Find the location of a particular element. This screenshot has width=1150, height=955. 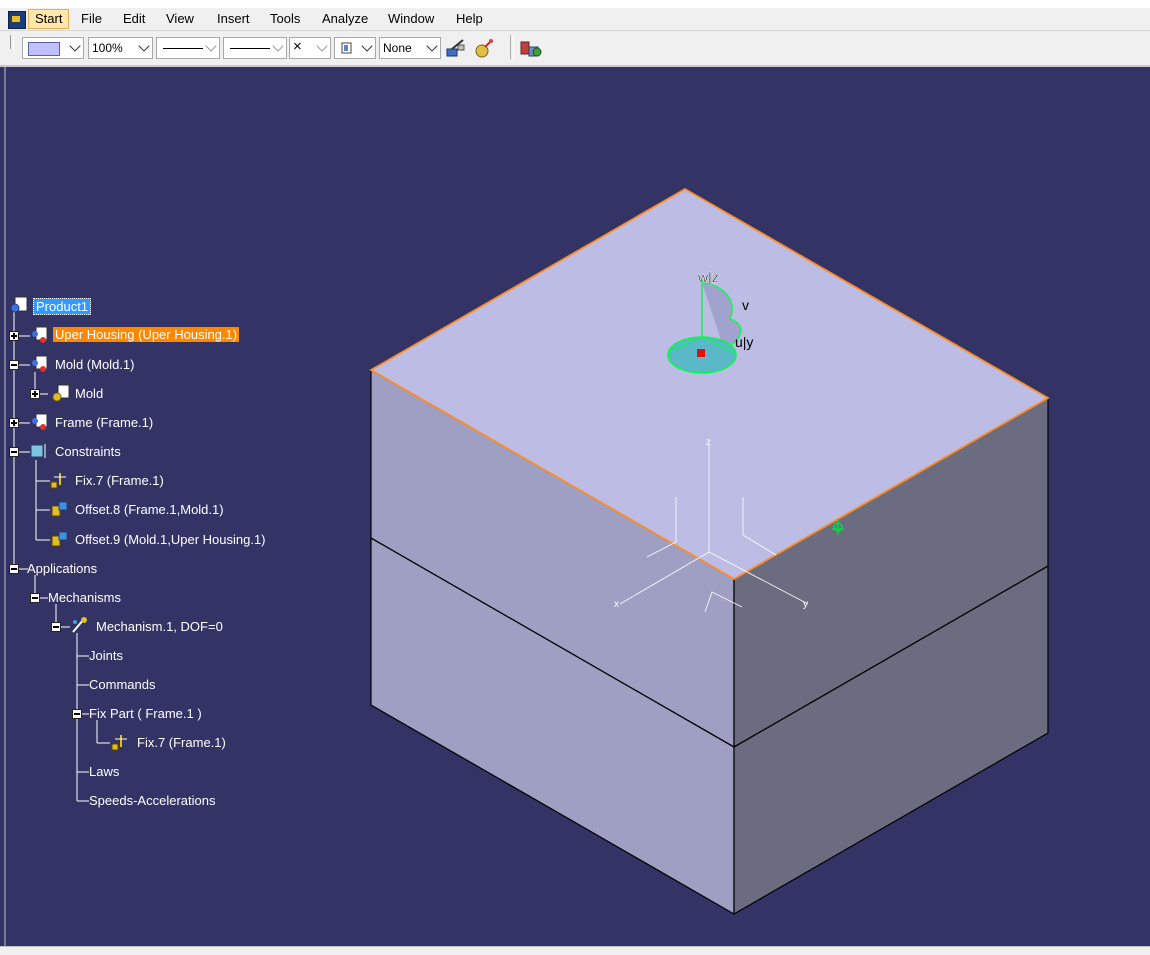

tree-node-joints: Joints is located at coordinates (106, 655).